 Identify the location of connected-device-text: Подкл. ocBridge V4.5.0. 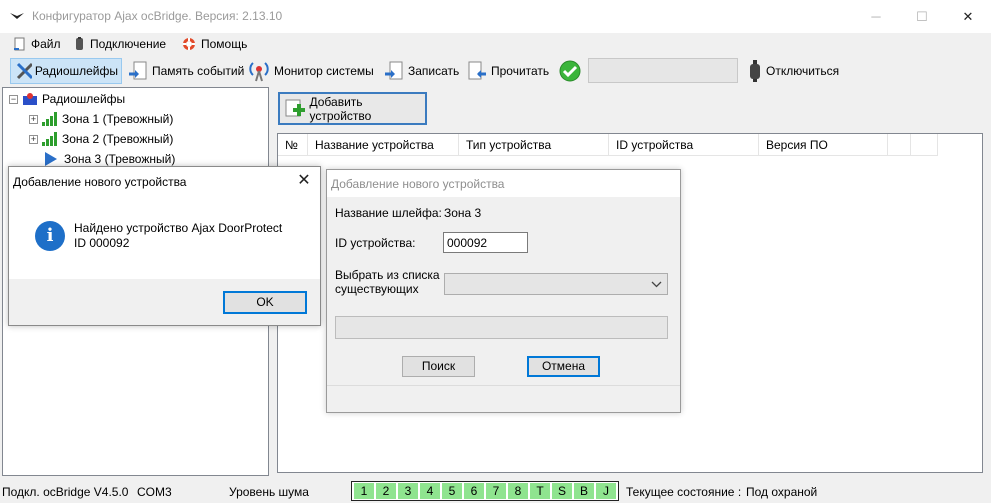
(65, 492).